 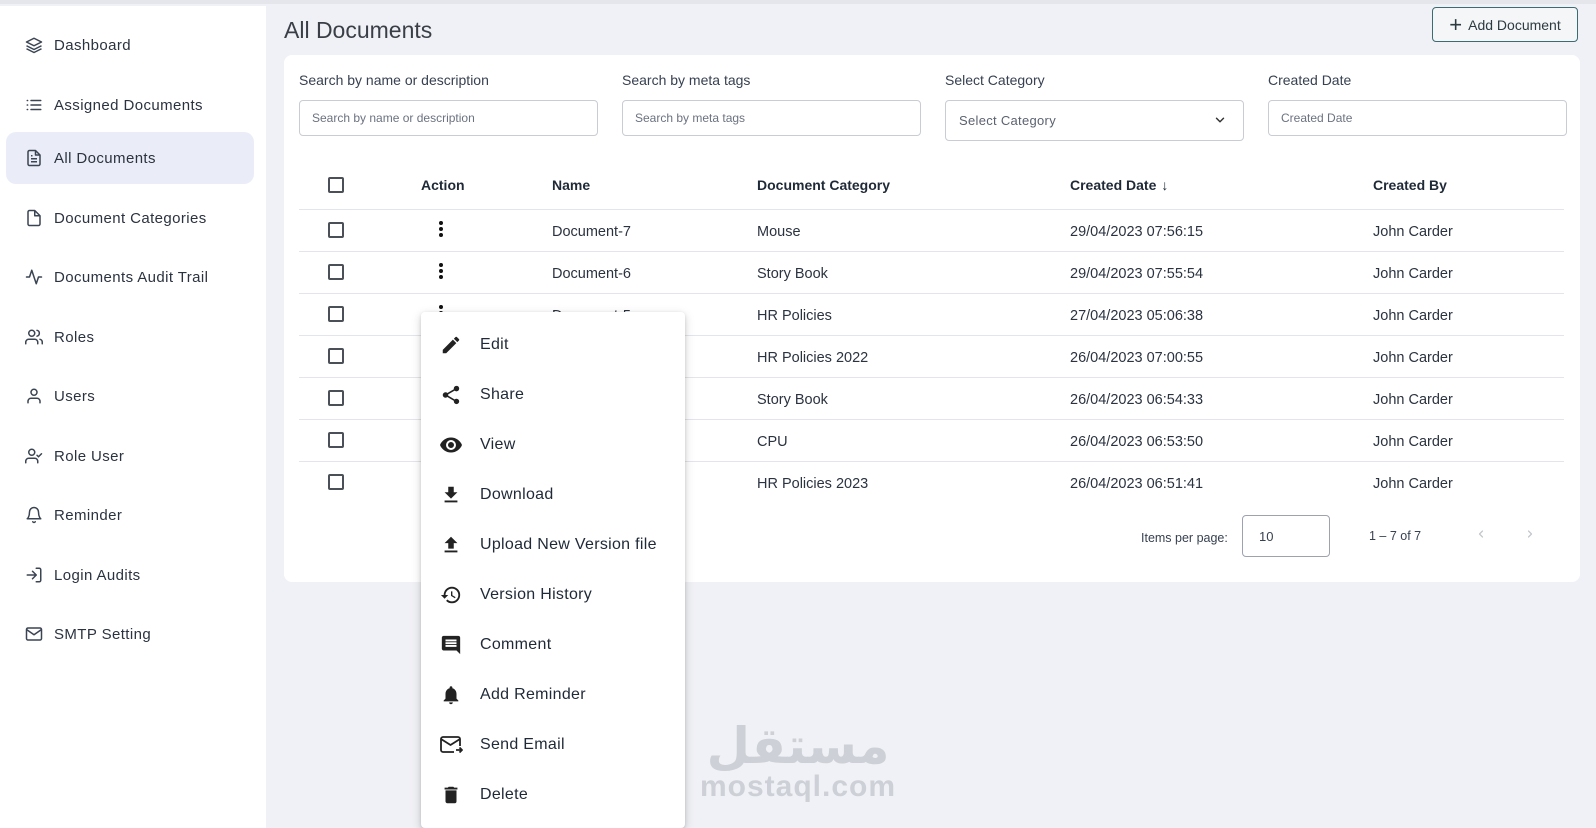 I want to click on sidebar-item-label: SMTP Setting, so click(x=103, y=634).